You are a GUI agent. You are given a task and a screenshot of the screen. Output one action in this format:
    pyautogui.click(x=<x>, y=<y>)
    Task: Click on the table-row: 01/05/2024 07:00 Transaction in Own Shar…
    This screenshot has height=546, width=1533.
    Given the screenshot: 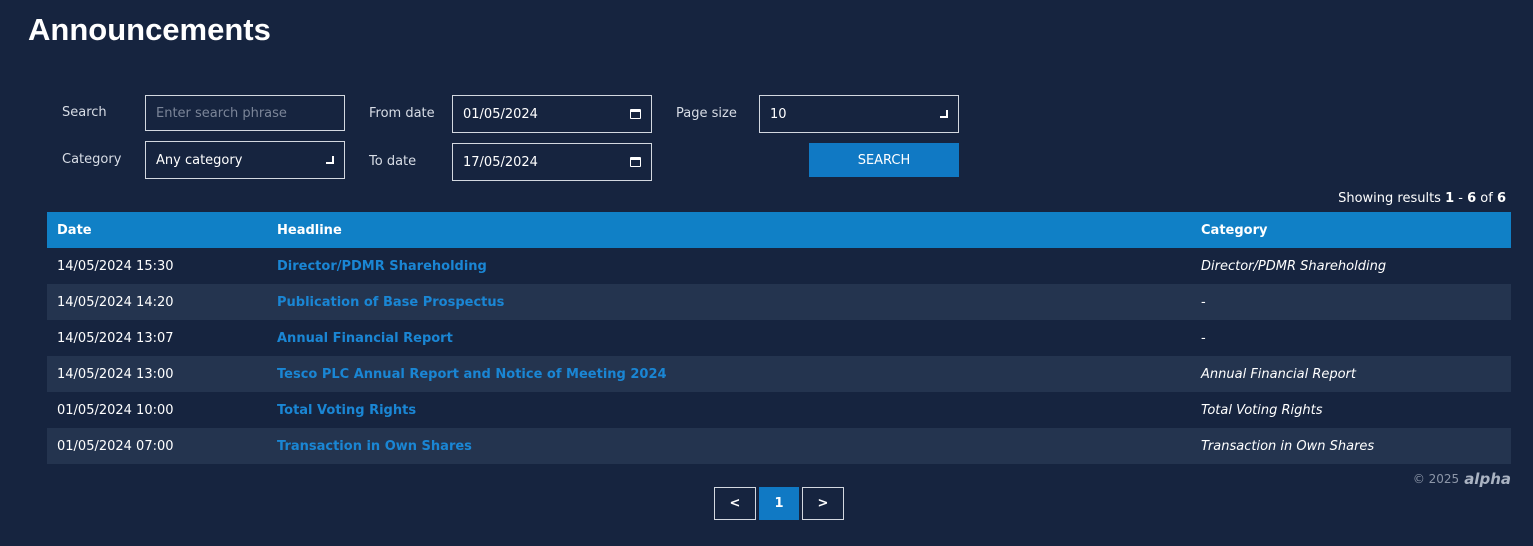 What is the action you would take?
    pyautogui.click(x=779, y=446)
    